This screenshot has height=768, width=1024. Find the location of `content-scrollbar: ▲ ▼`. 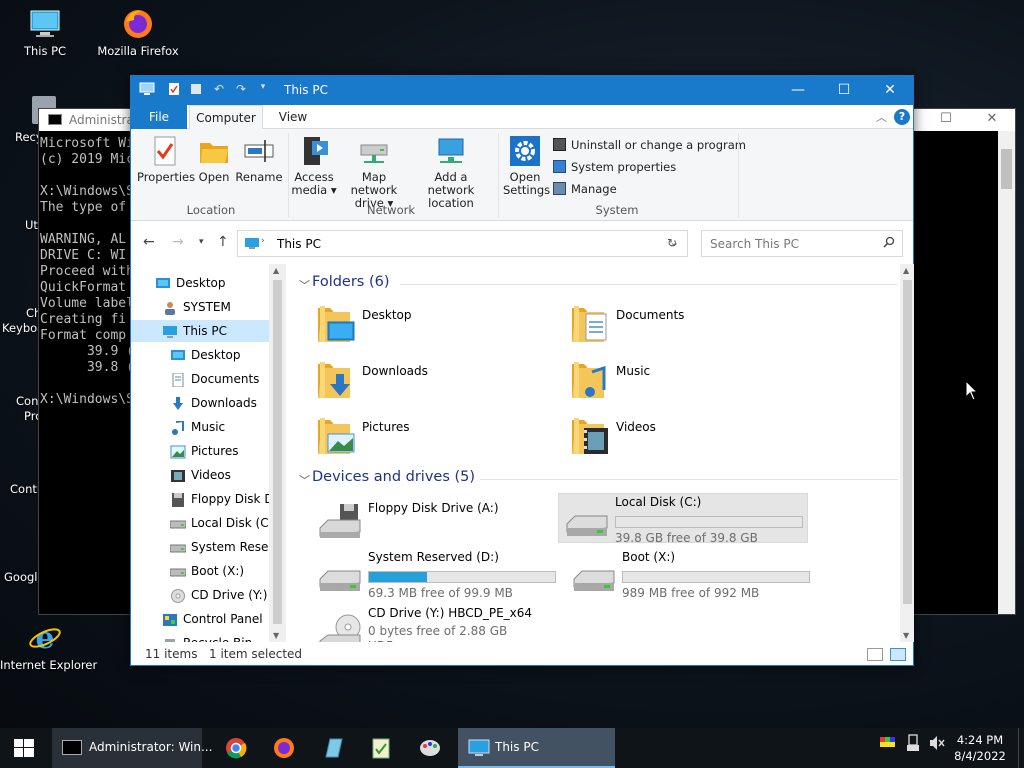

content-scrollbar: ▲ ▼ is located at coordinates (907, 453).